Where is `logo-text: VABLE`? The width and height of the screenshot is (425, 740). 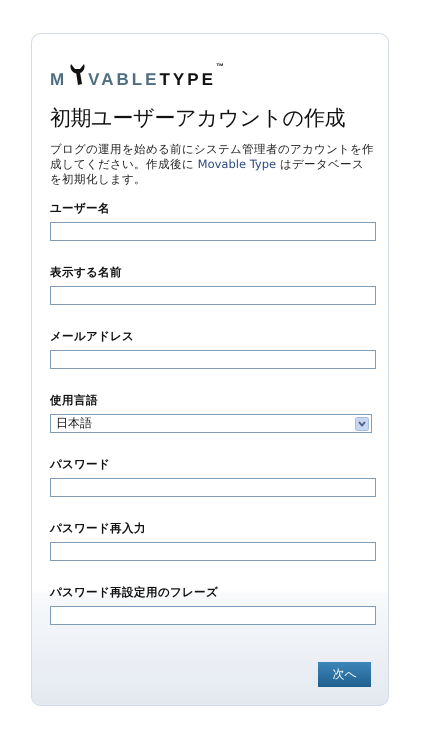 logo-text: VABLE is located at coordinates (124, 80).